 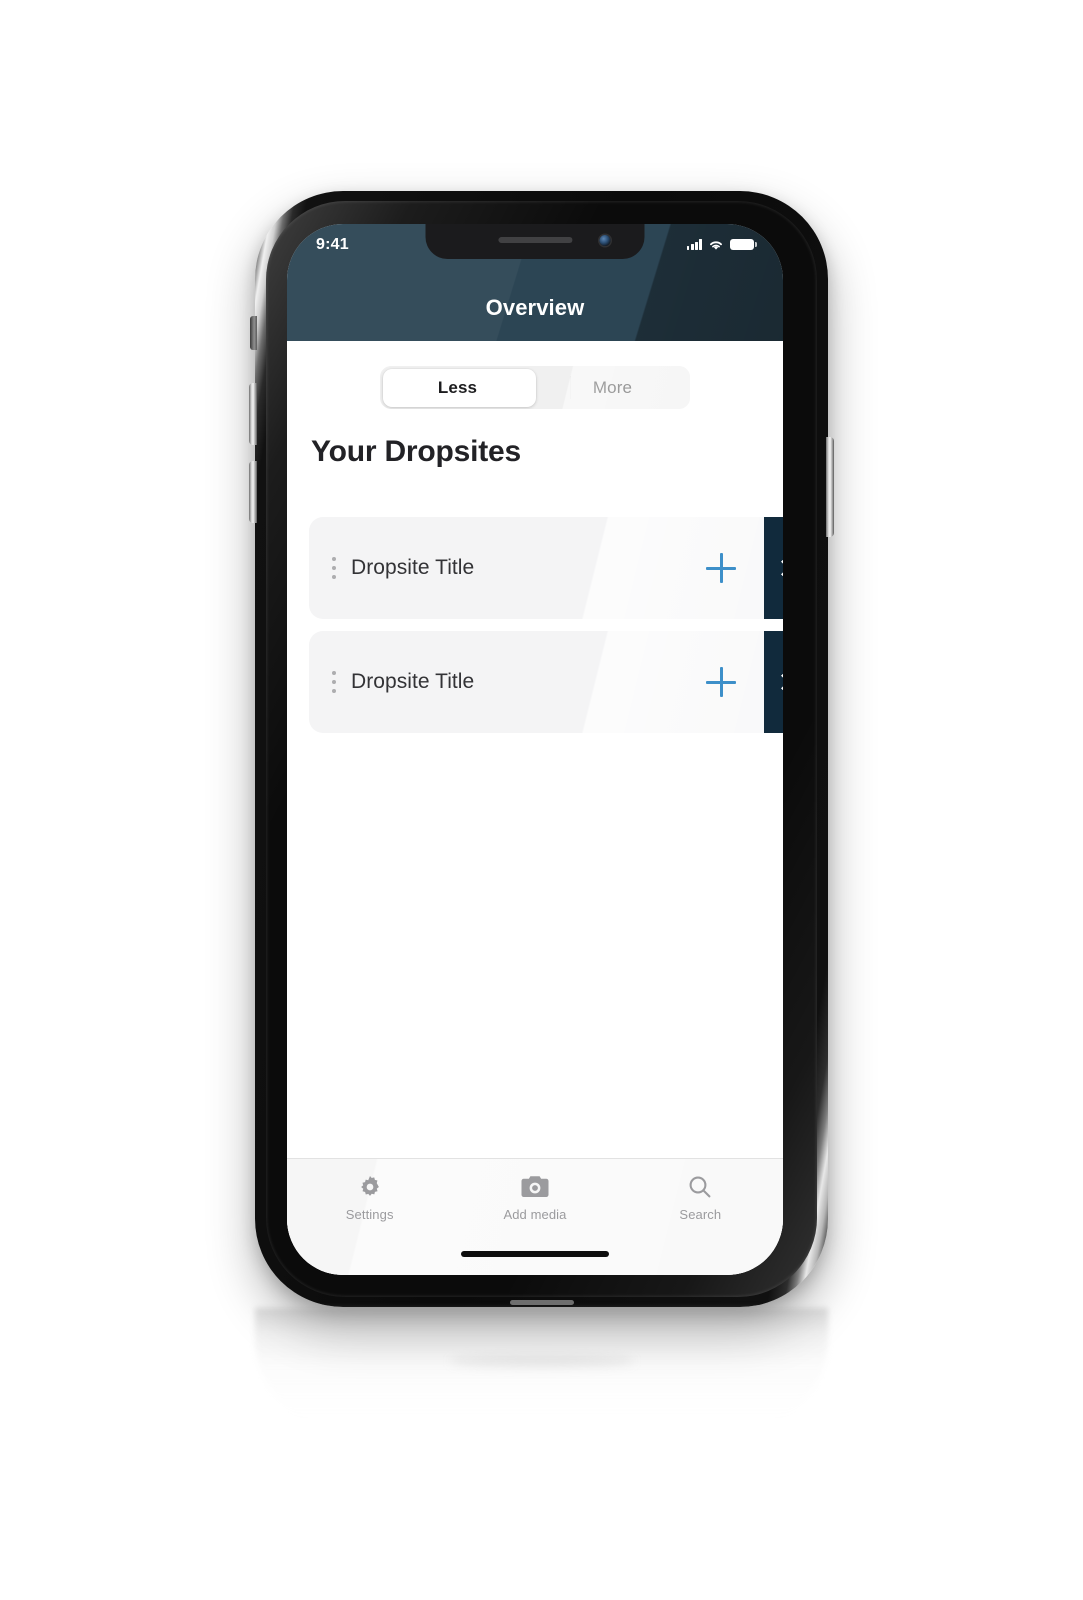 What do you see at coordinates (700, 1214) in the screenshot?
I see `tab-label: Search` at bounding box center [700, 1214].